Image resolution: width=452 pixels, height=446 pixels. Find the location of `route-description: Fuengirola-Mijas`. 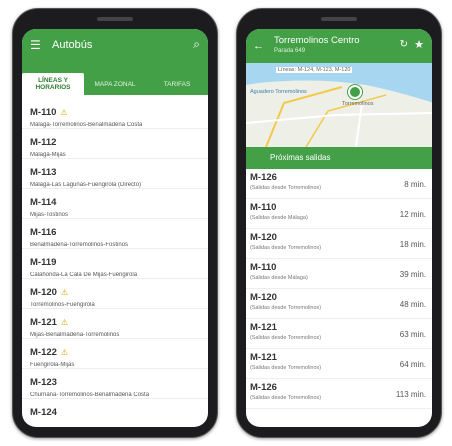

route-description: Fuengirola-Mijas is located at coordinates (52, 365).